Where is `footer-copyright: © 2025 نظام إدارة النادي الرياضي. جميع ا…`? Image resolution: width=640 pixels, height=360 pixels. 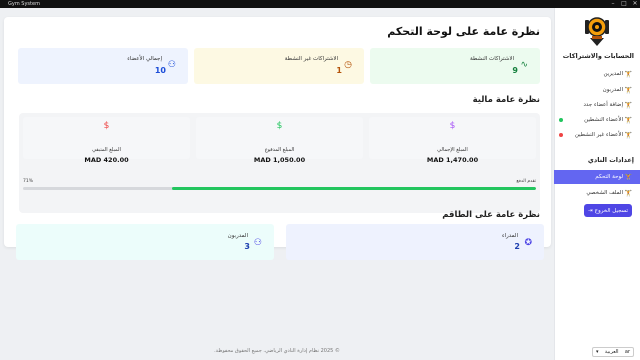 footer-copyright: © 2025 نظام إدارة النادي الرياضي. جميع ا… is located at coordinates (277, 351).